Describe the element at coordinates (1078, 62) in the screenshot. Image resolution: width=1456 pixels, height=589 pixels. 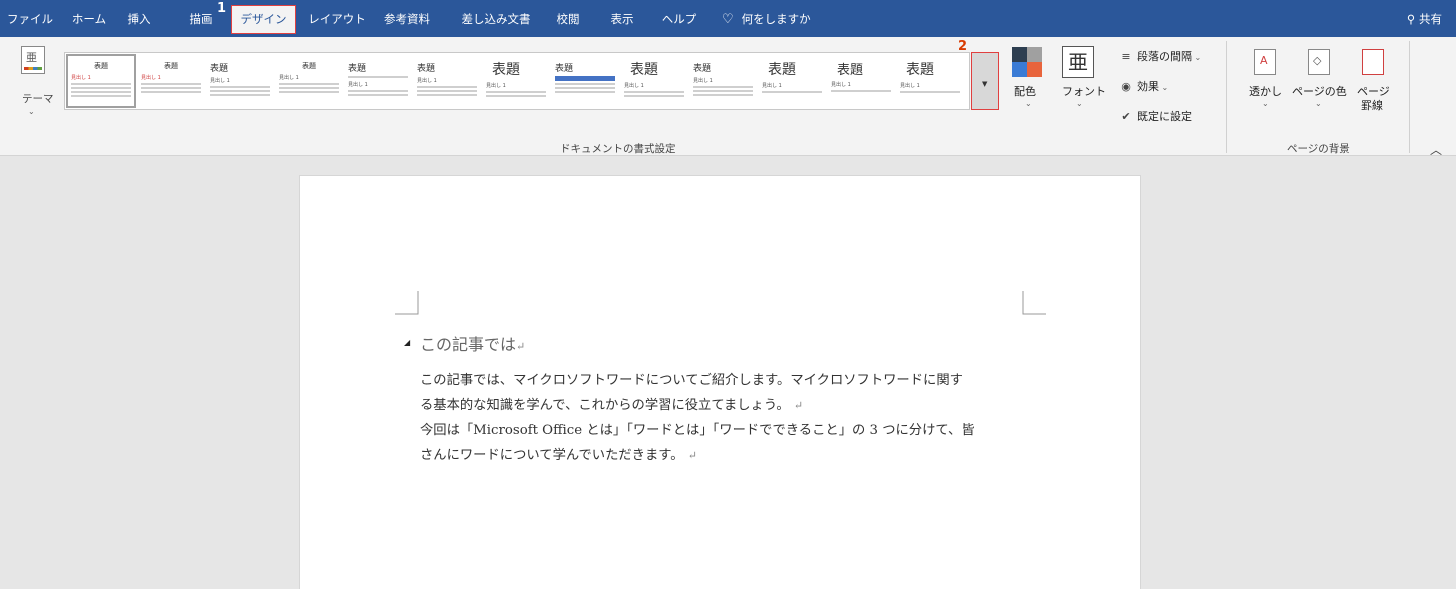
I see `fonts-icon: 亜` at that location.